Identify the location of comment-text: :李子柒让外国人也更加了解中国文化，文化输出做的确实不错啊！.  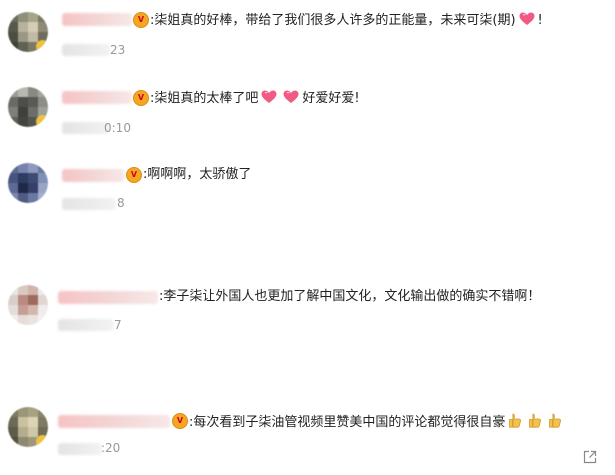
(350, 296).